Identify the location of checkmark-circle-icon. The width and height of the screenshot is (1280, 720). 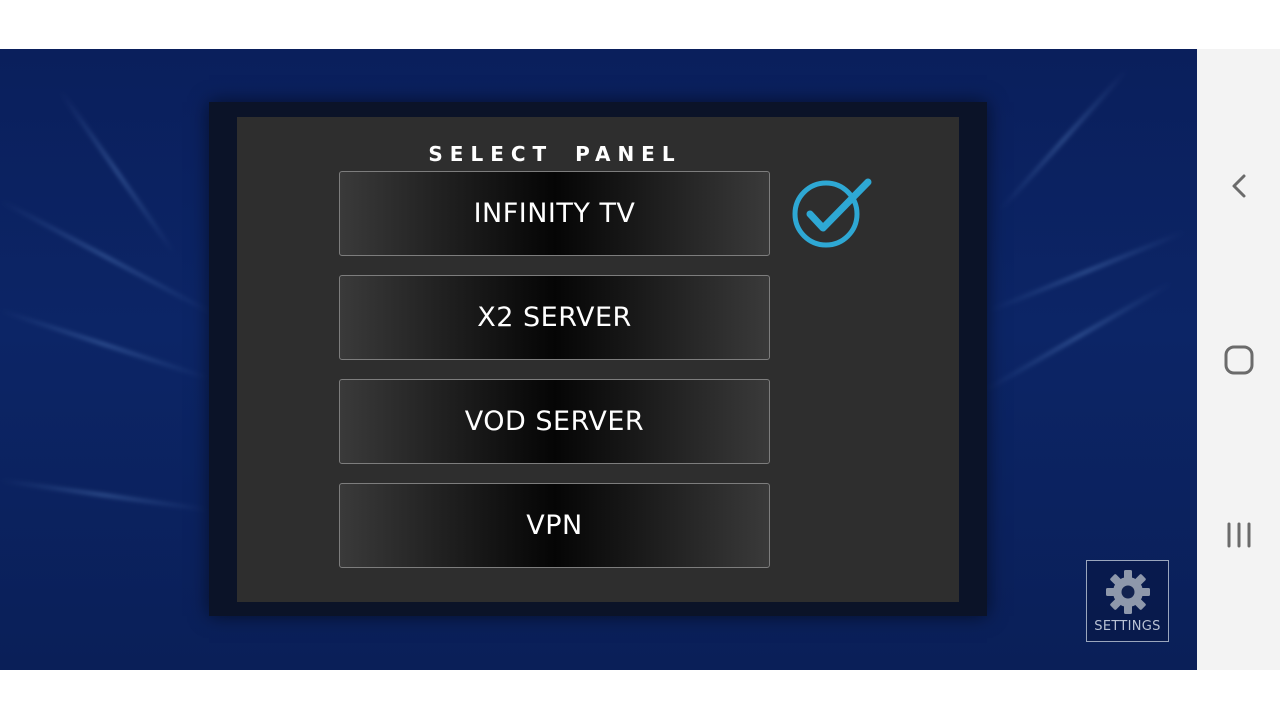
(832, 213).